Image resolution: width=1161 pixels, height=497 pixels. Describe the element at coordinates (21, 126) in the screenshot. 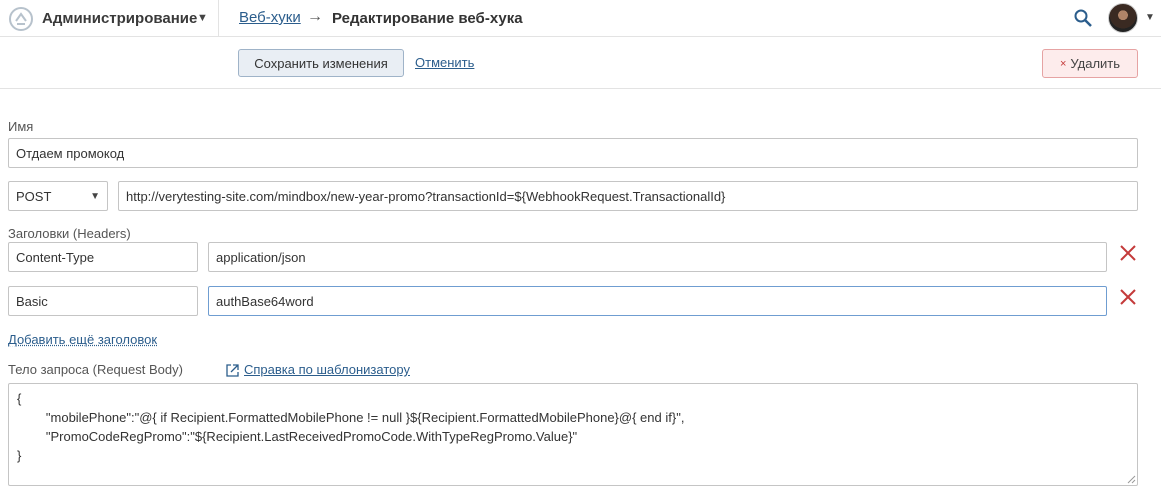

I see `name-label: Имя` at that location.